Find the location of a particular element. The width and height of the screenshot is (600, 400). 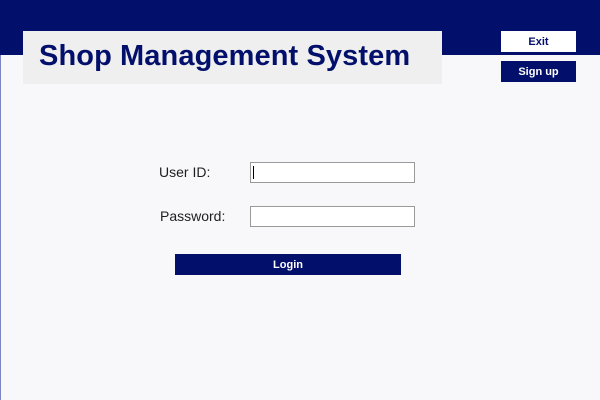

password-input is located at coordinates (332, 216).